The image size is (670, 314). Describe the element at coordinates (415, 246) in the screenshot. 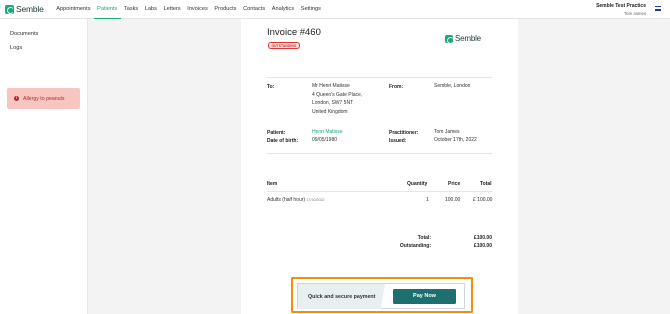

I see `outstanding-label: Outstanding:` at that location.